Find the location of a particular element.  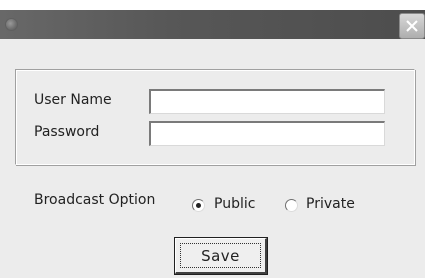

broadcast-option-label: Broadcast Option is located at coordinates (95, 200).